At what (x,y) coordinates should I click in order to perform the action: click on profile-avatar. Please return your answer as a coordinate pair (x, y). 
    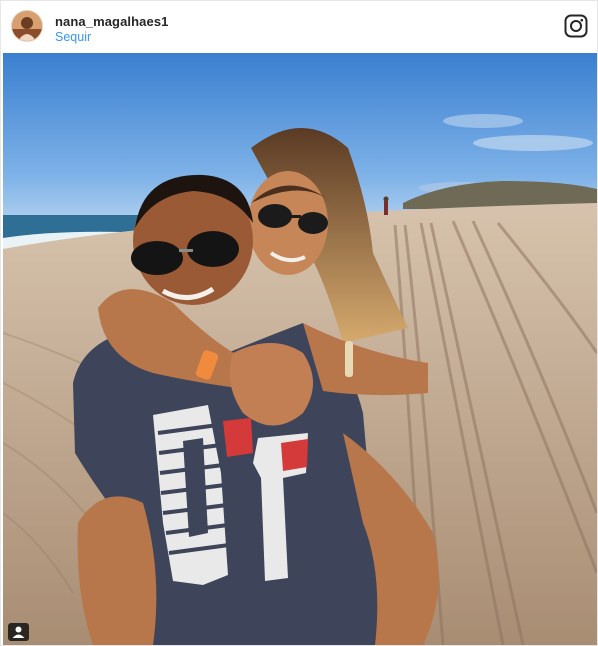
    Looking at the image, I should click on (27, 26).